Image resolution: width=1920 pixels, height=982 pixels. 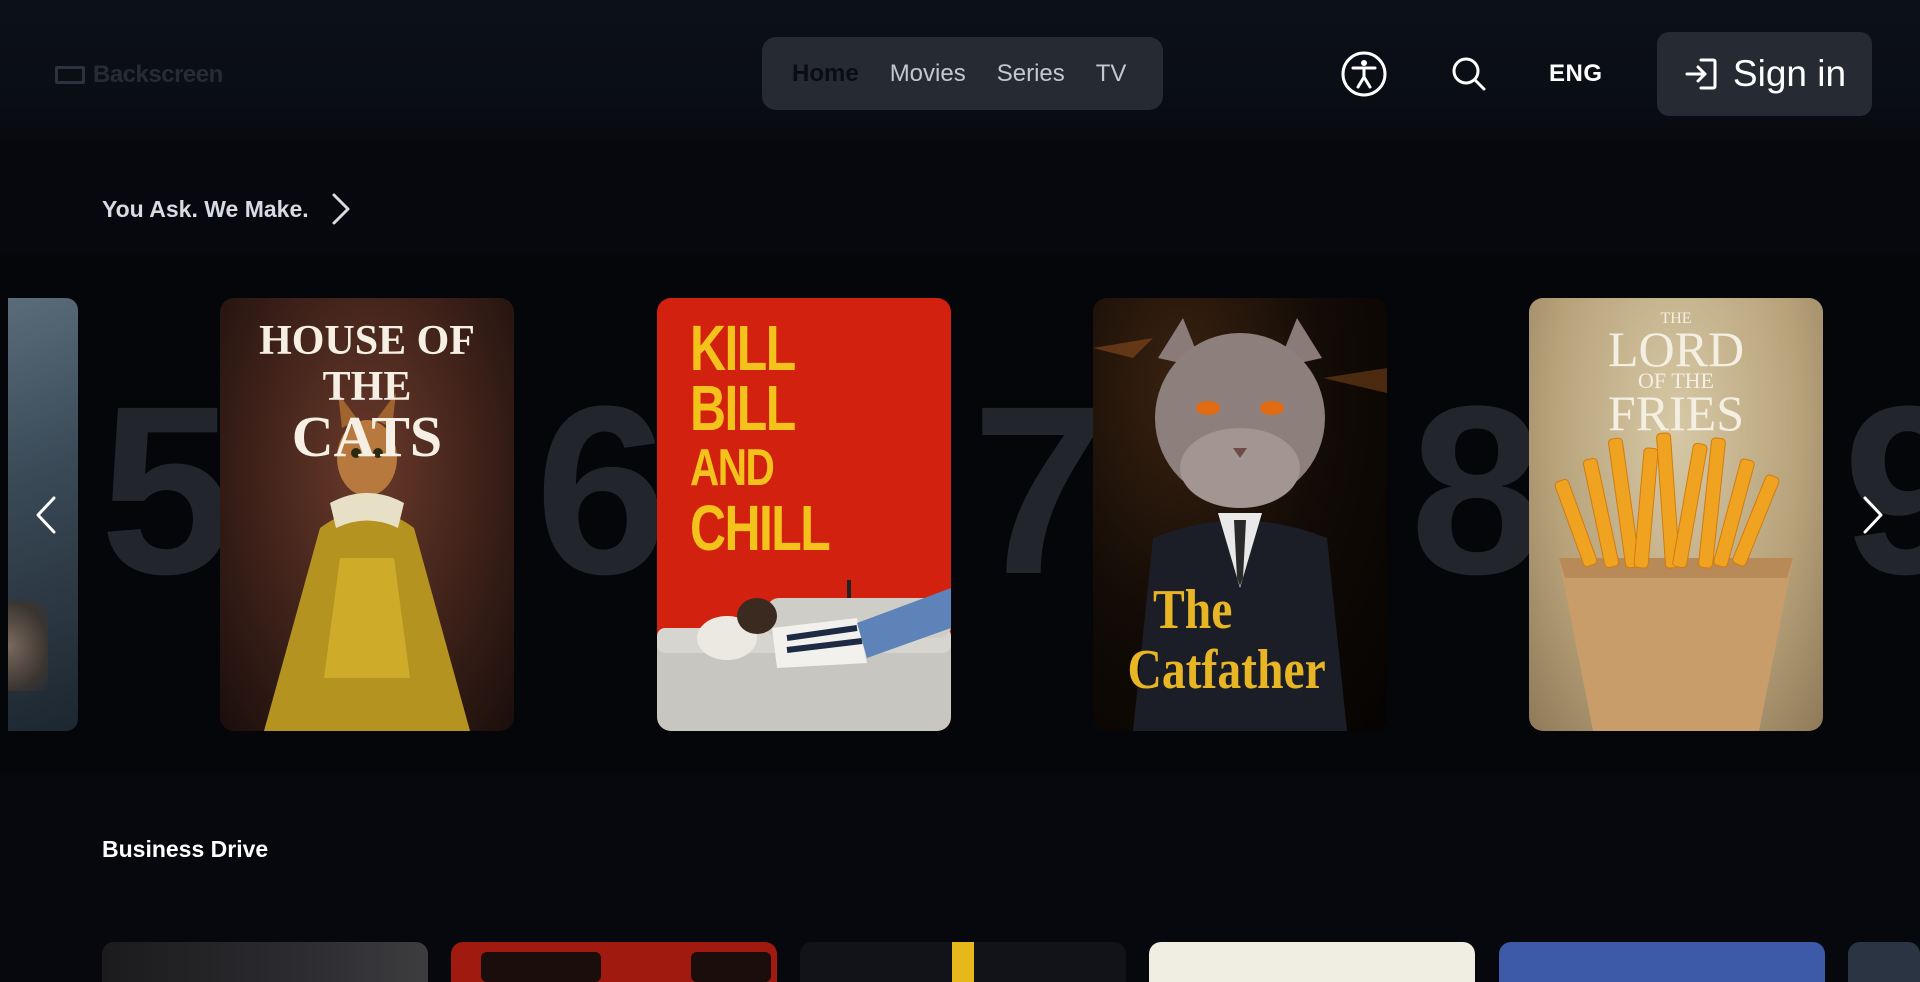 What do you see at coordinates (1193, 610) in the screenshot?
I see `poster-title-line: The` at bounding box center [1193, 610].